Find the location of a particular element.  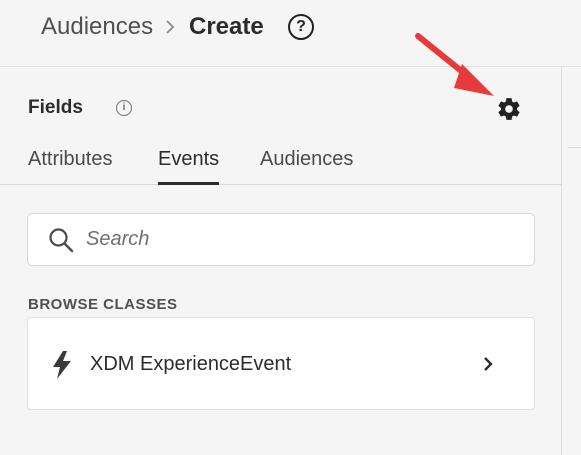

right-panel-edge is located at coordinates (571, 261).